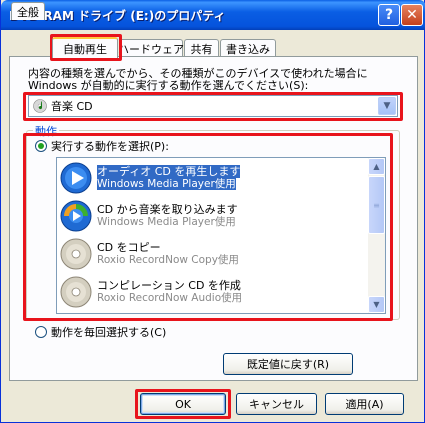  What do you see at coordinates (110, 146) in the screenshot?
I see `select-action-label: 実行する動作を選択(P):` at bounding box center [110, 146].